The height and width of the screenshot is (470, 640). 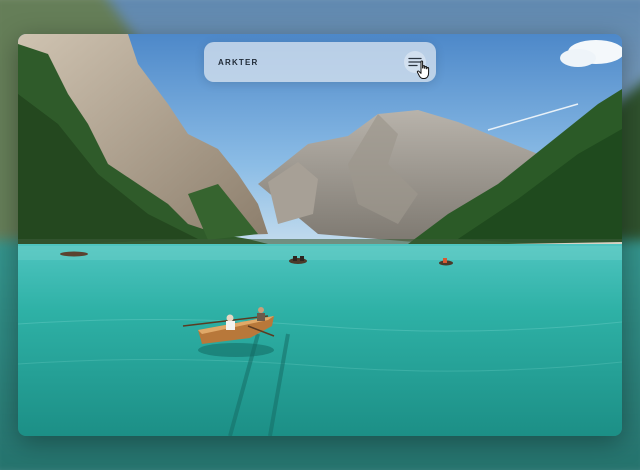 What do you see at coordinates (320, 62) in the screenshot?
I see `top-menu-bar: ARKTER` at bounding box center [320, 62].